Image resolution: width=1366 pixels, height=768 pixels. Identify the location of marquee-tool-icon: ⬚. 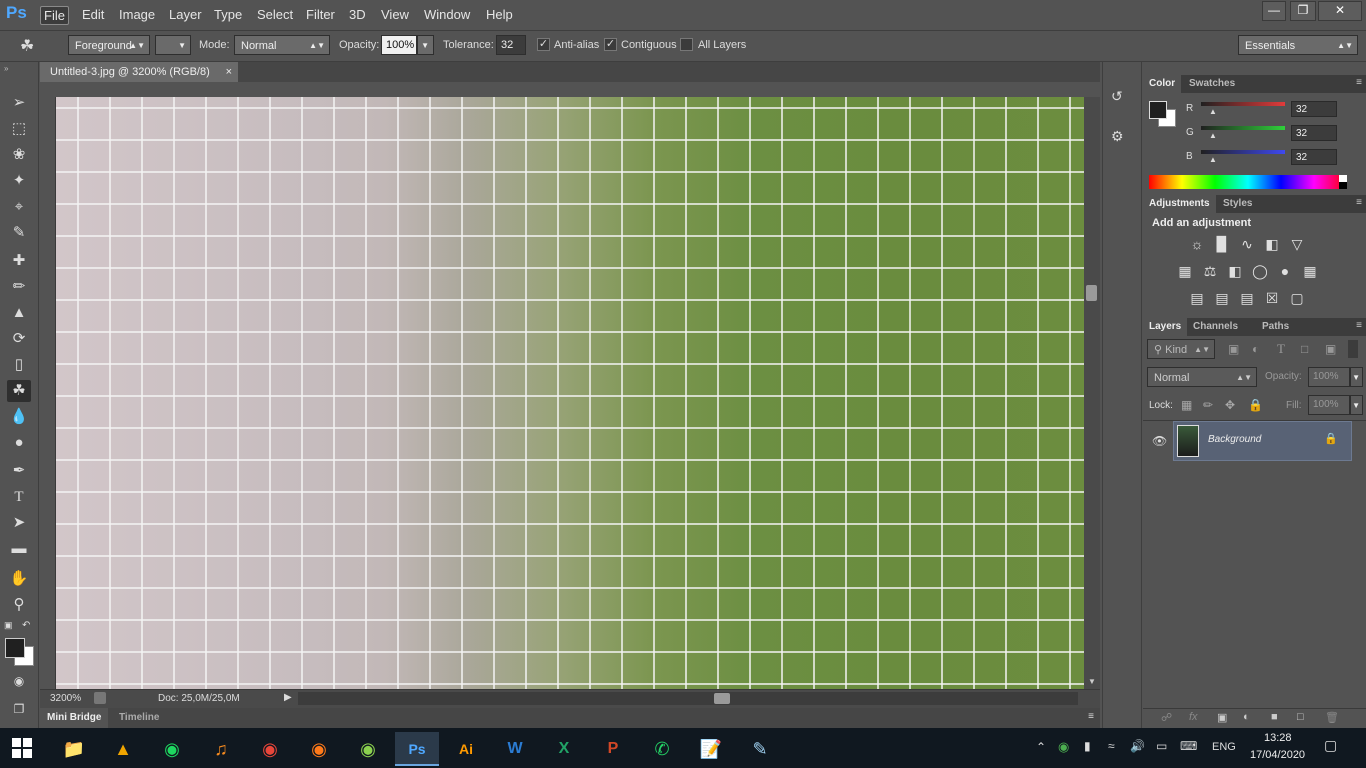
(19, 129).